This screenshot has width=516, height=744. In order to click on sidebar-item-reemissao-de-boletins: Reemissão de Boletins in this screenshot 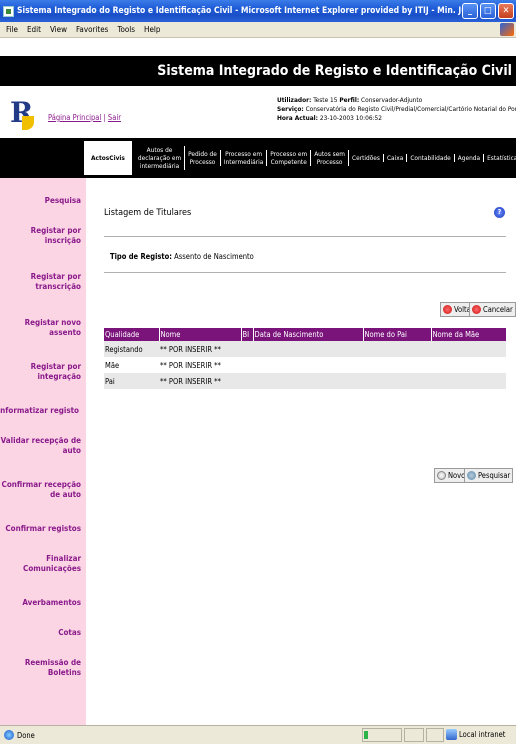, I will do `click(53, 668)`.